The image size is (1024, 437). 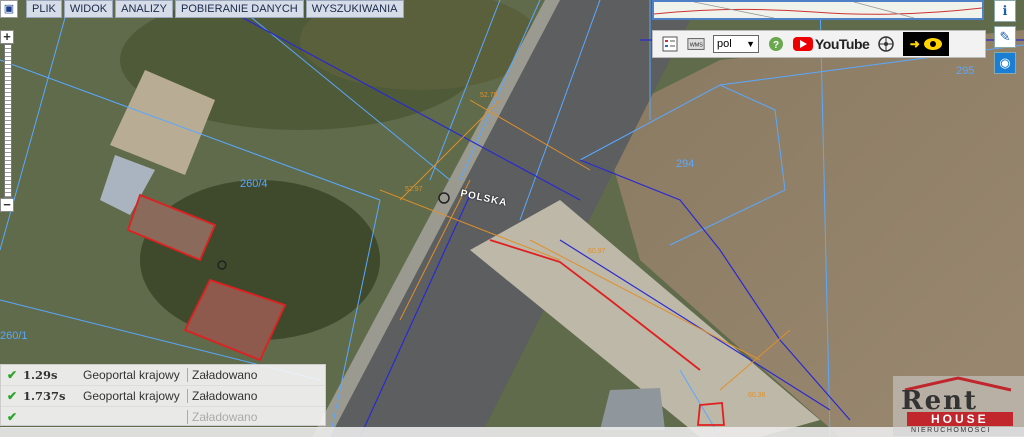 I want to click on zoom-out-button: −, so click(x=7, y=205).